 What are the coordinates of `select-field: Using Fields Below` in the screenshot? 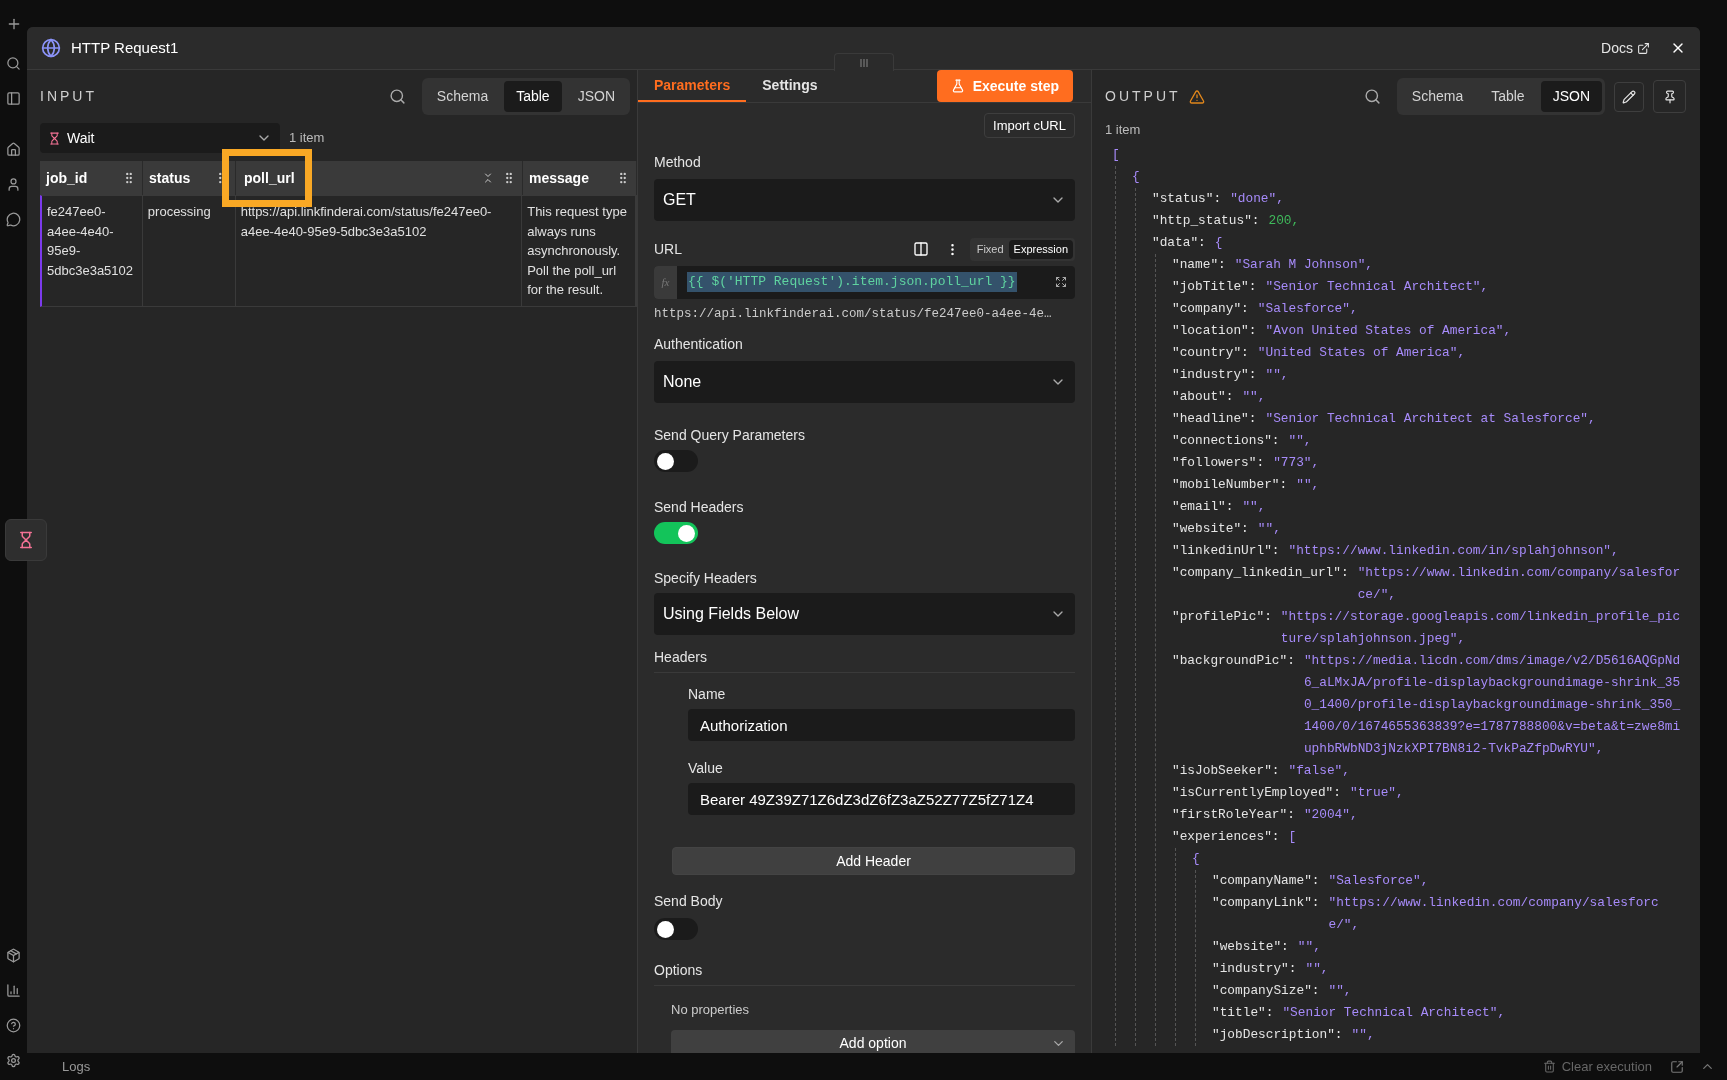 It's located at (864, 614).